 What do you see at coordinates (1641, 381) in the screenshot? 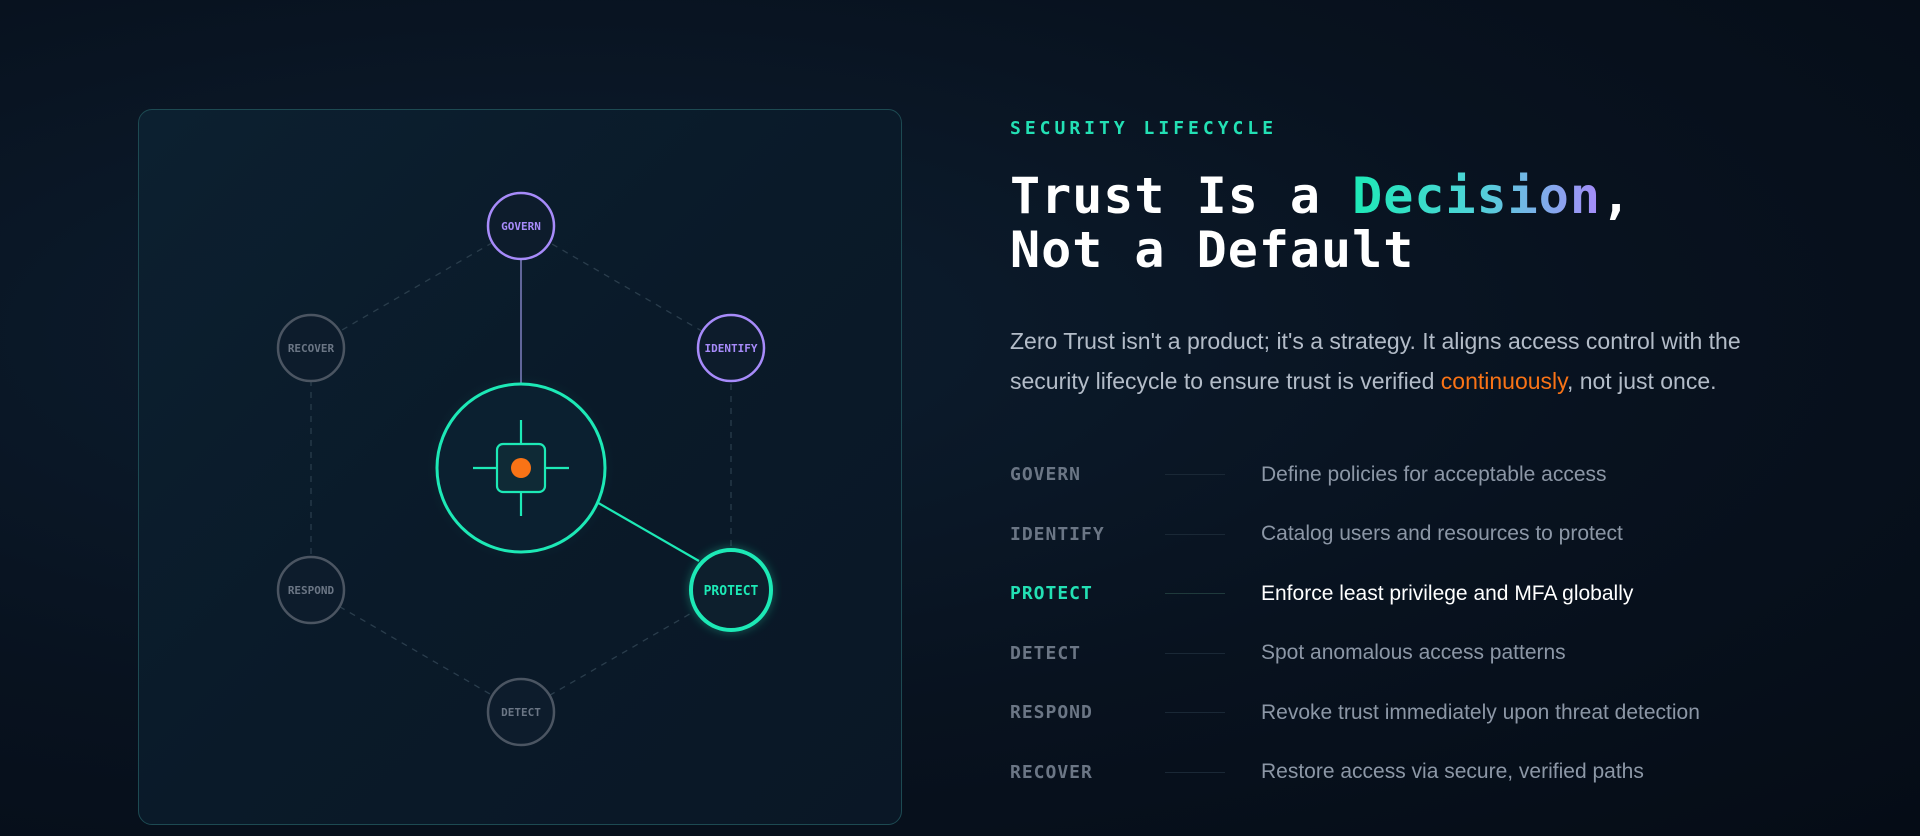
I see `description-part2: , not just once.` at bounding box center [1641, 381].